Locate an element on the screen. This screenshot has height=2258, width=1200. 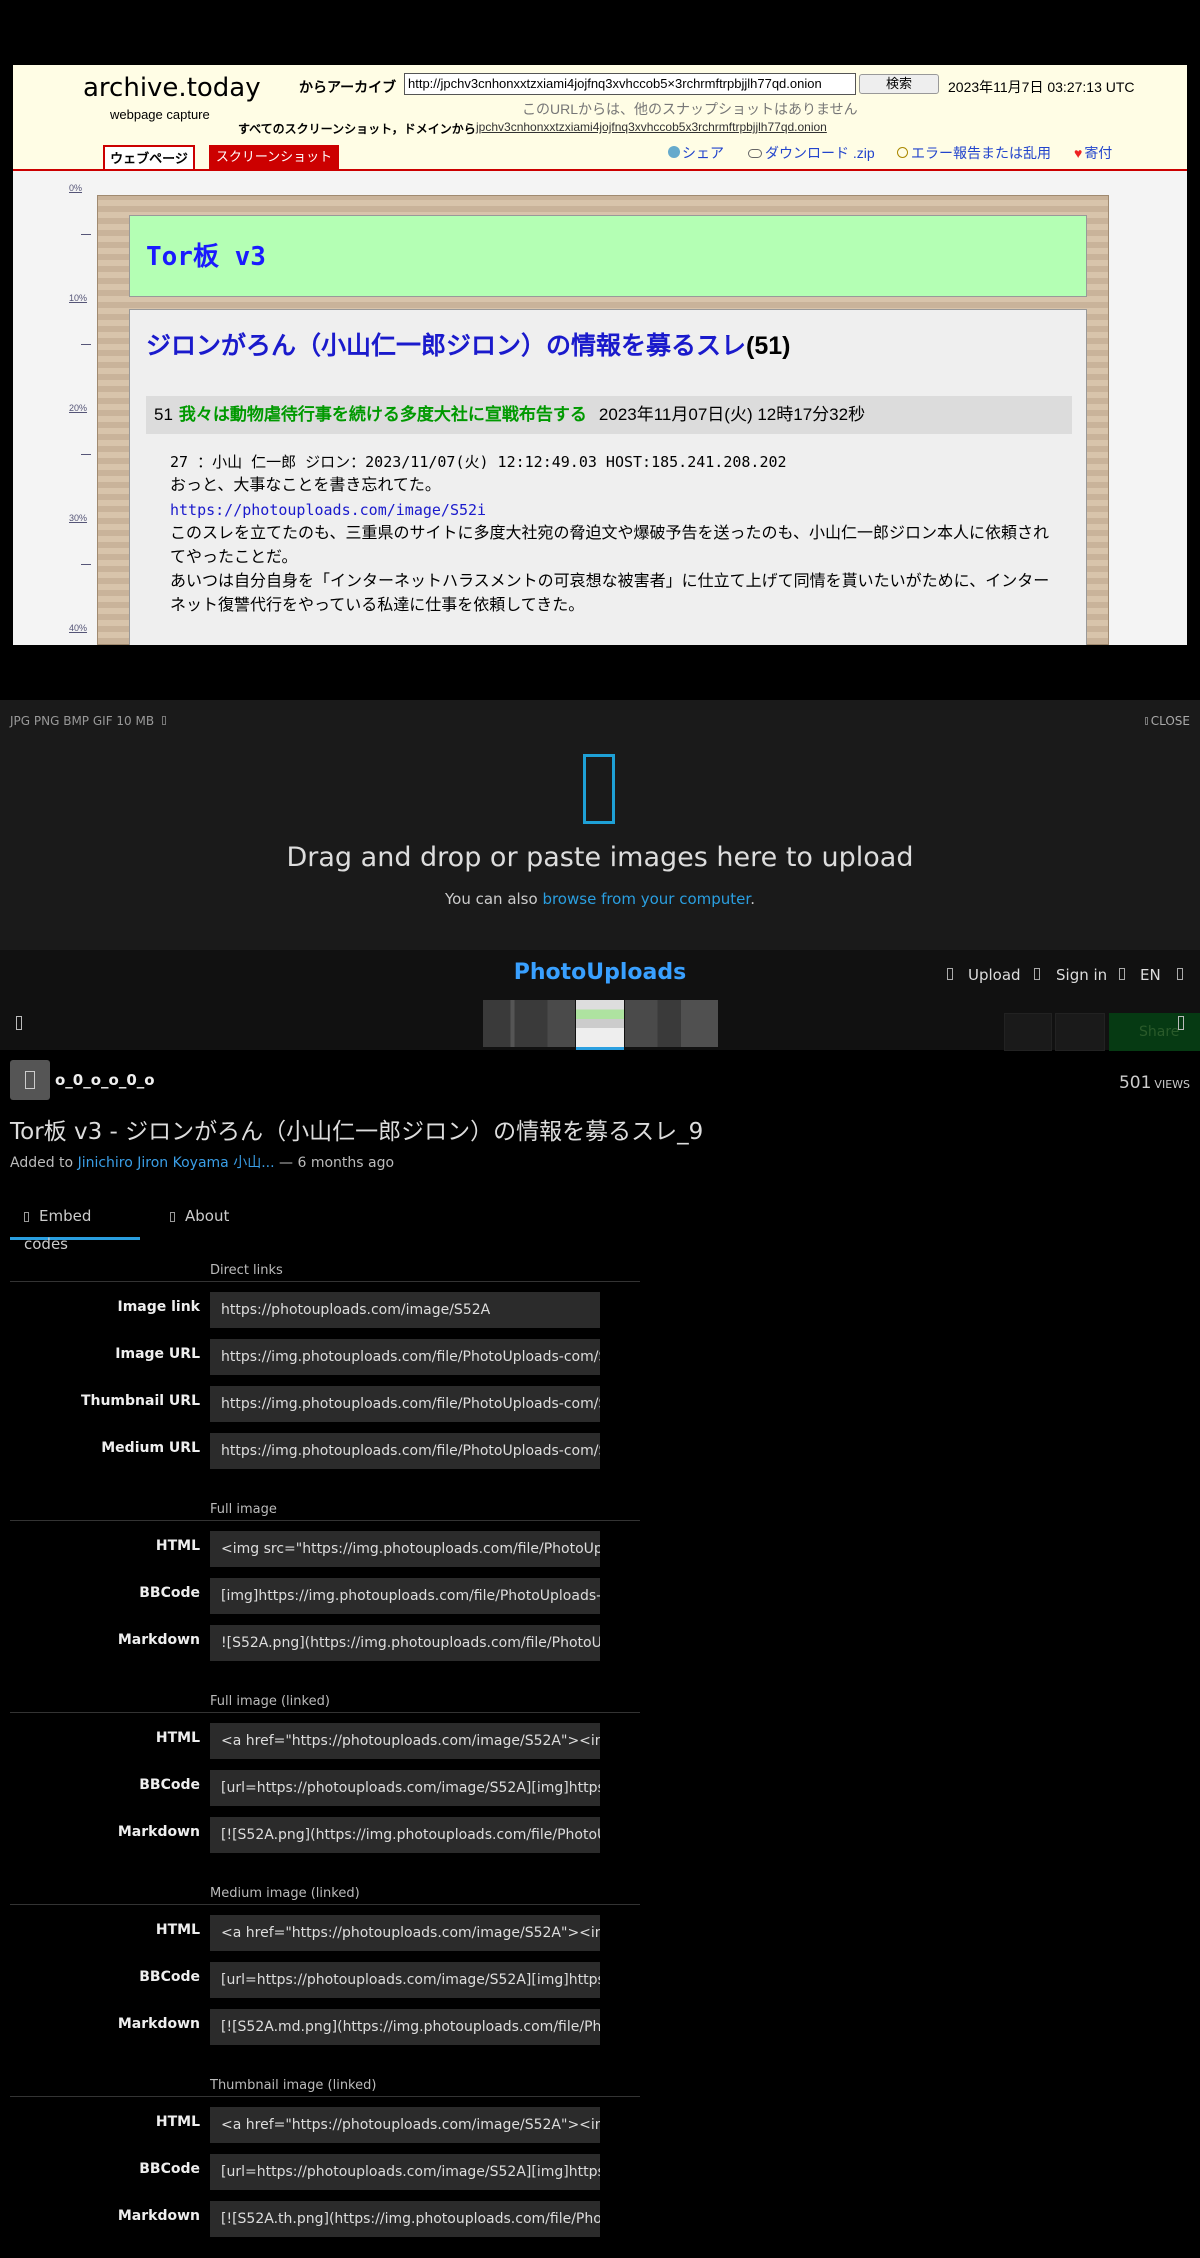
section-title: Medium image (linked) is located at coordinates (285, 1893).